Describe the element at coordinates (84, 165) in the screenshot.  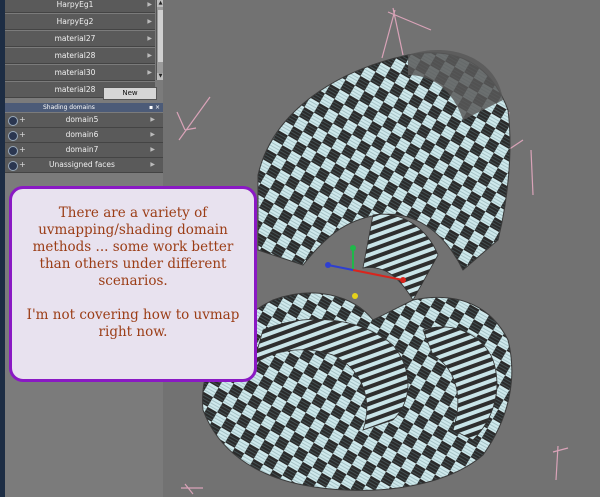
I see `shading-domain-item: + Unassigned faces ▶` at that location.